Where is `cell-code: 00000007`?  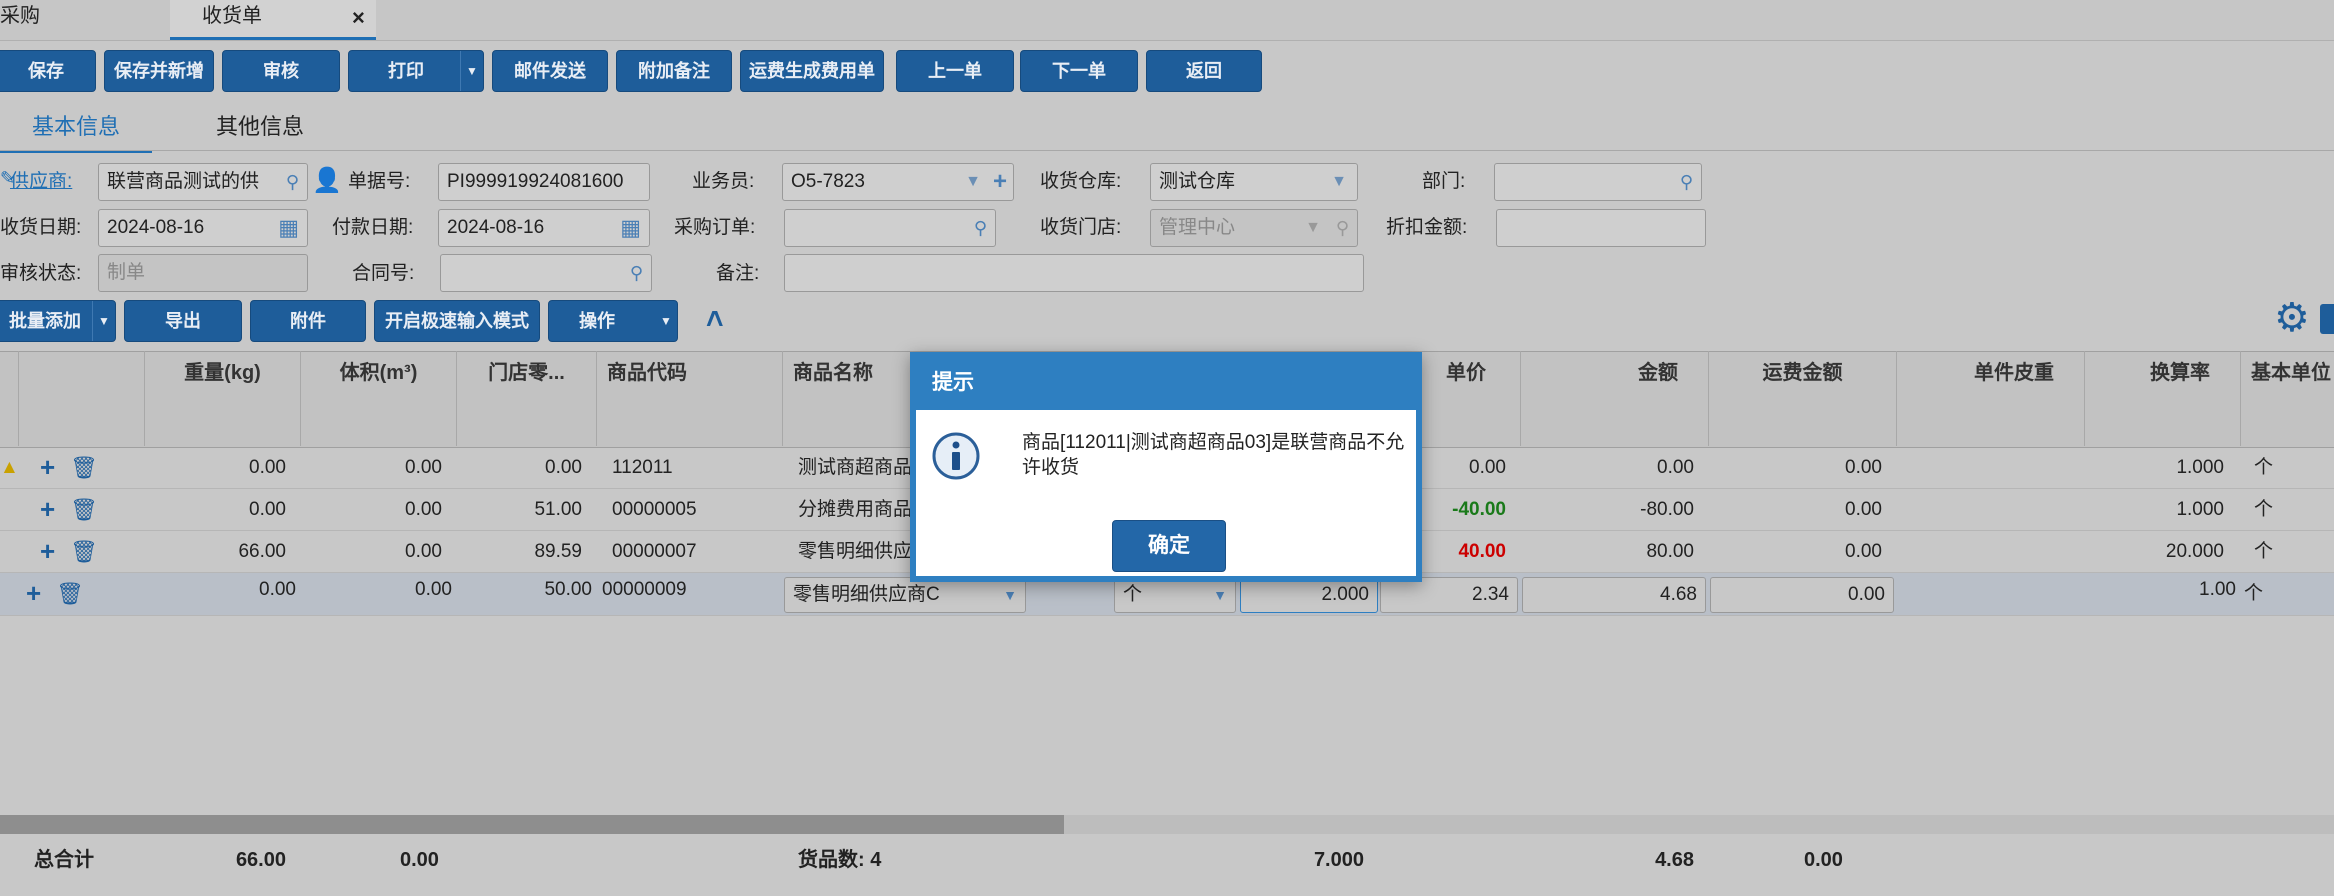
cell-code: 00000007 is located at coordinates (654, 551).